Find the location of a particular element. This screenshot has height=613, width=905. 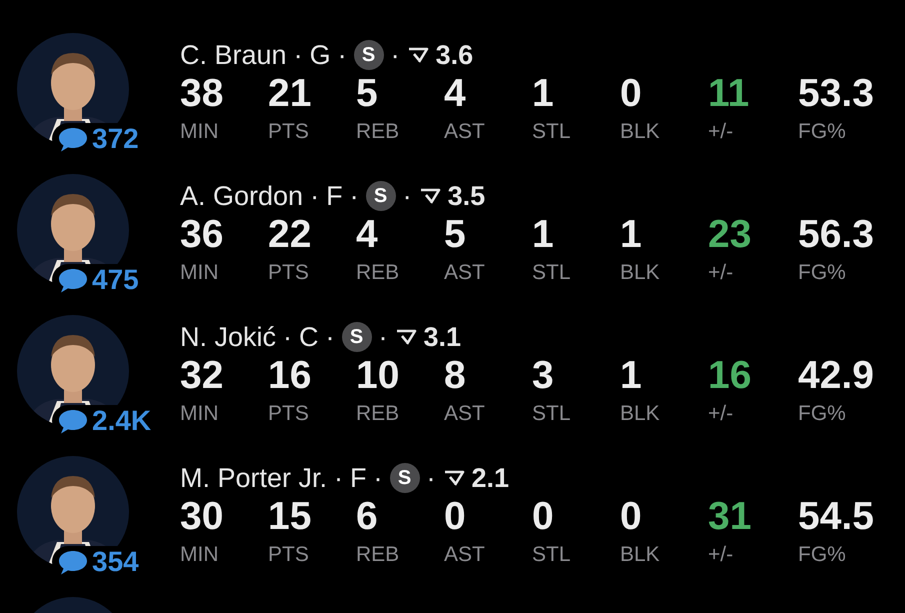

stat-value: 53.3 is located at coordinates (836, 94).